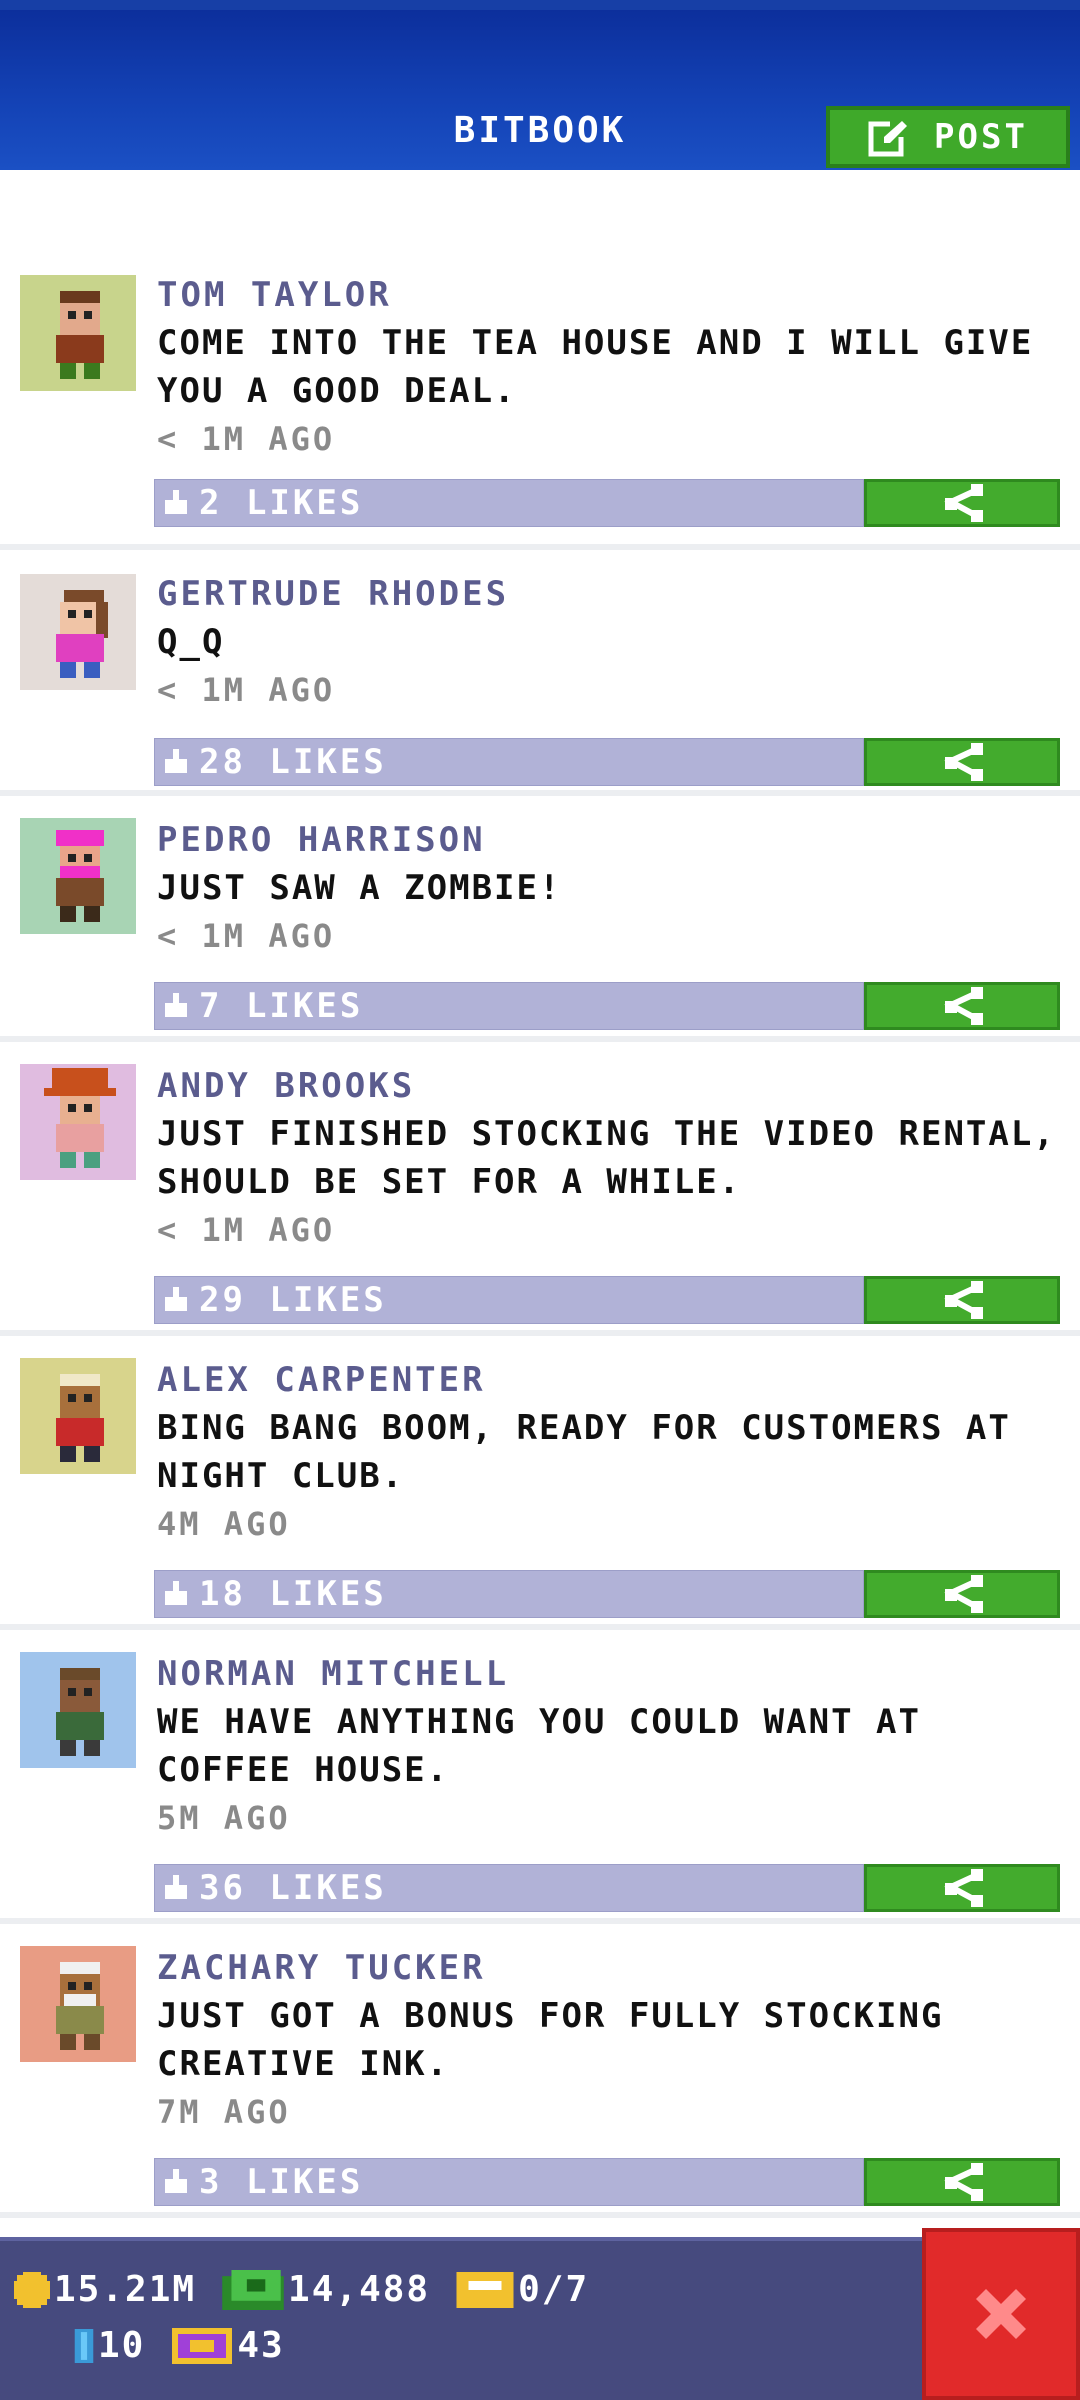 This screenshot has width=1080, height=2400. I want to click on cash-stat: 14,488, so click(326, 2289).